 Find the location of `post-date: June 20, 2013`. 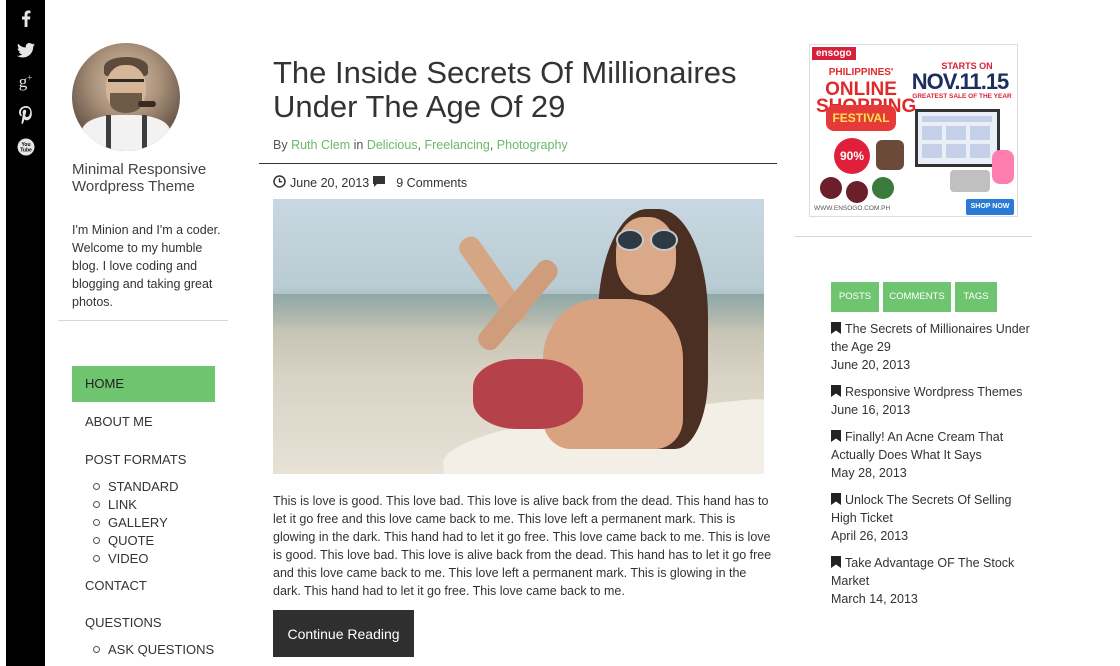

post-date: June 20, 2013 is located at coordinates (330, 183).